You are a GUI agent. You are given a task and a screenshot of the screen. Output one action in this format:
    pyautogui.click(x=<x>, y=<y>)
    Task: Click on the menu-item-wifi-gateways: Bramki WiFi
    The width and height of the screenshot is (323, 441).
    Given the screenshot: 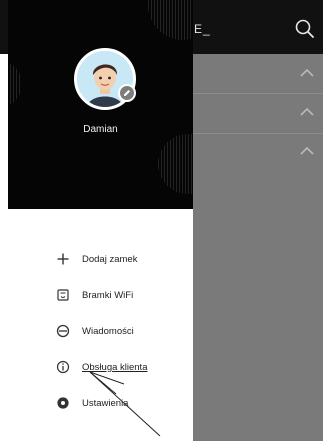 What is the action you would take?
    pyautogui.click(x=124, y=295)
    